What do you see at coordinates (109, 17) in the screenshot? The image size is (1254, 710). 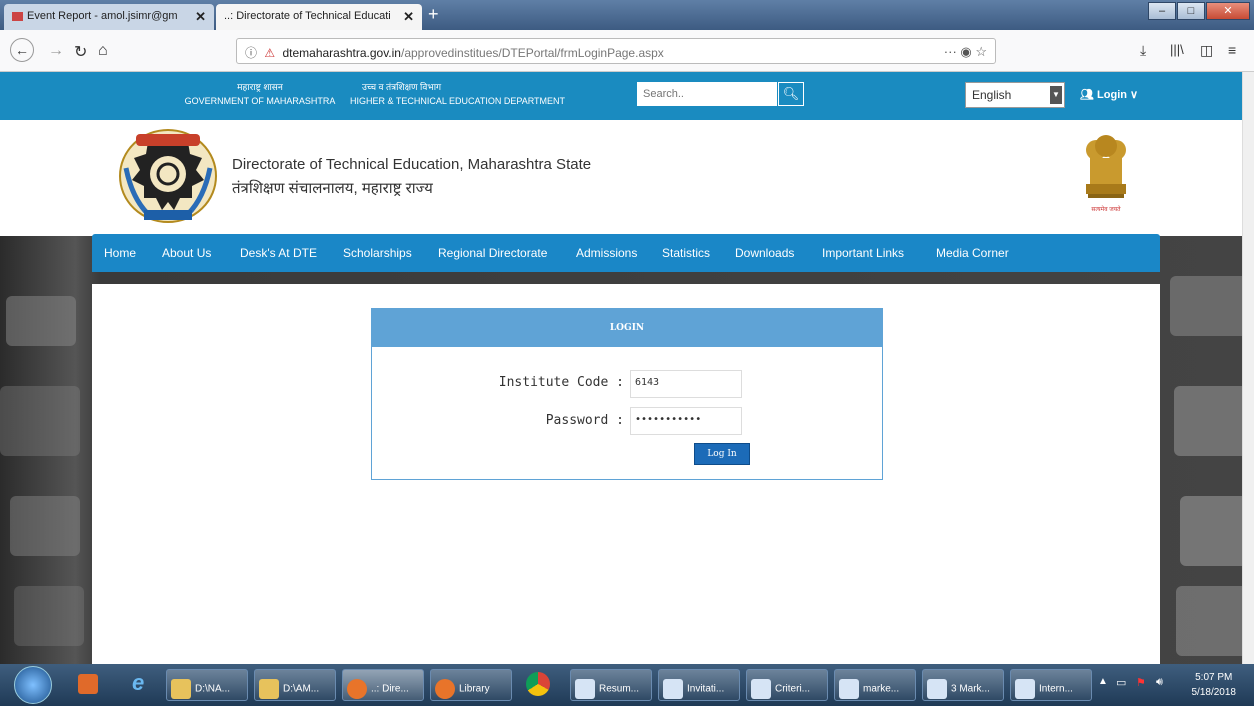 I see `browser-tab-event-report: Event Report - amol.jsimr@gm ✕` at bounding box center [109, 17].